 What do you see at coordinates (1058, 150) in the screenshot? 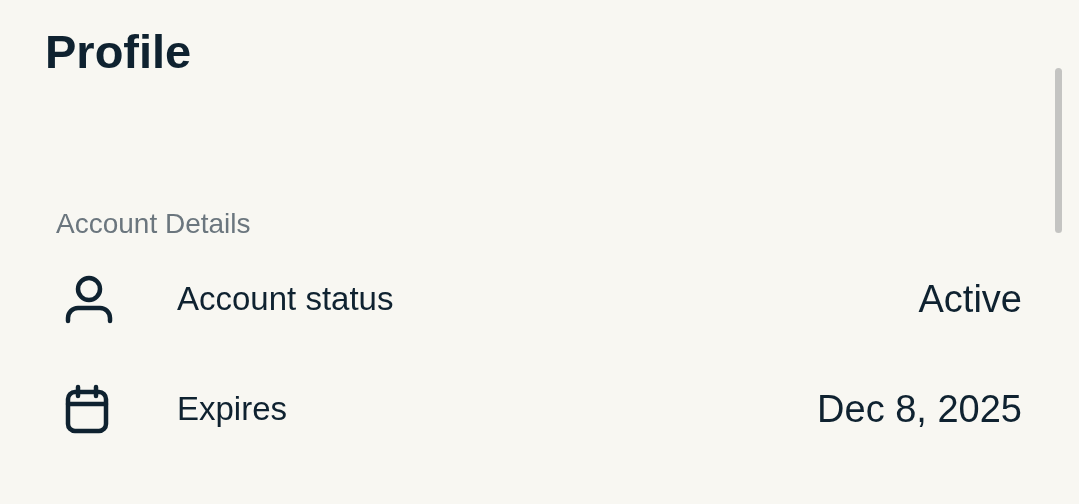
I see `scrollbar` at bounding box center [1058, 150].